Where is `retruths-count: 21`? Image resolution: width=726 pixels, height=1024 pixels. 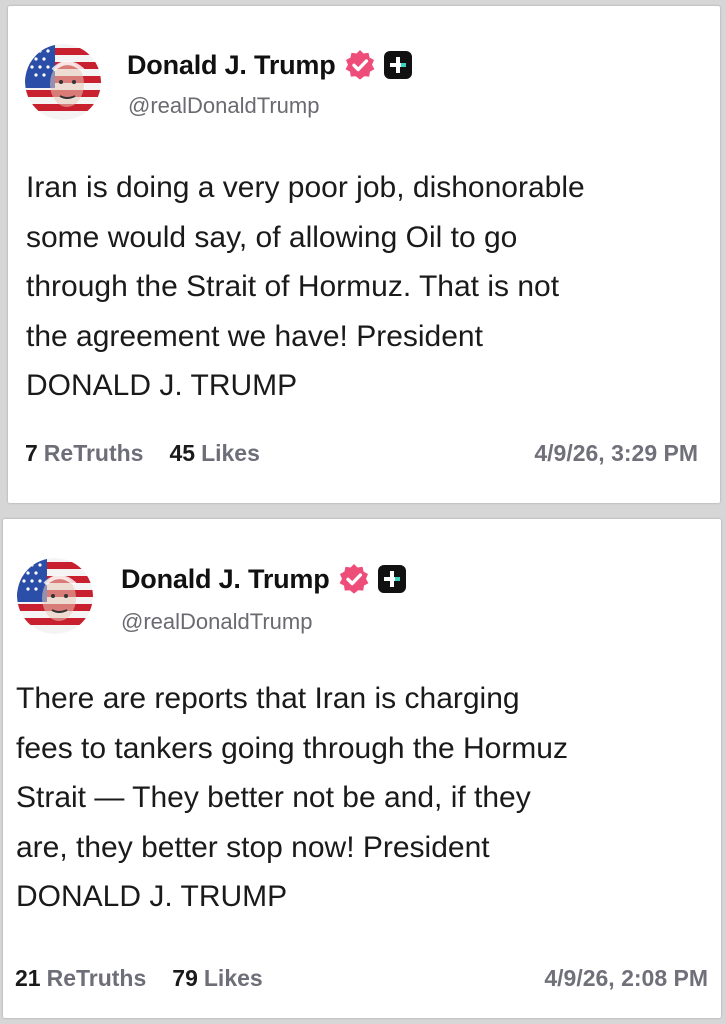 retruths-count: 21 is located at coordinates (28, 978).